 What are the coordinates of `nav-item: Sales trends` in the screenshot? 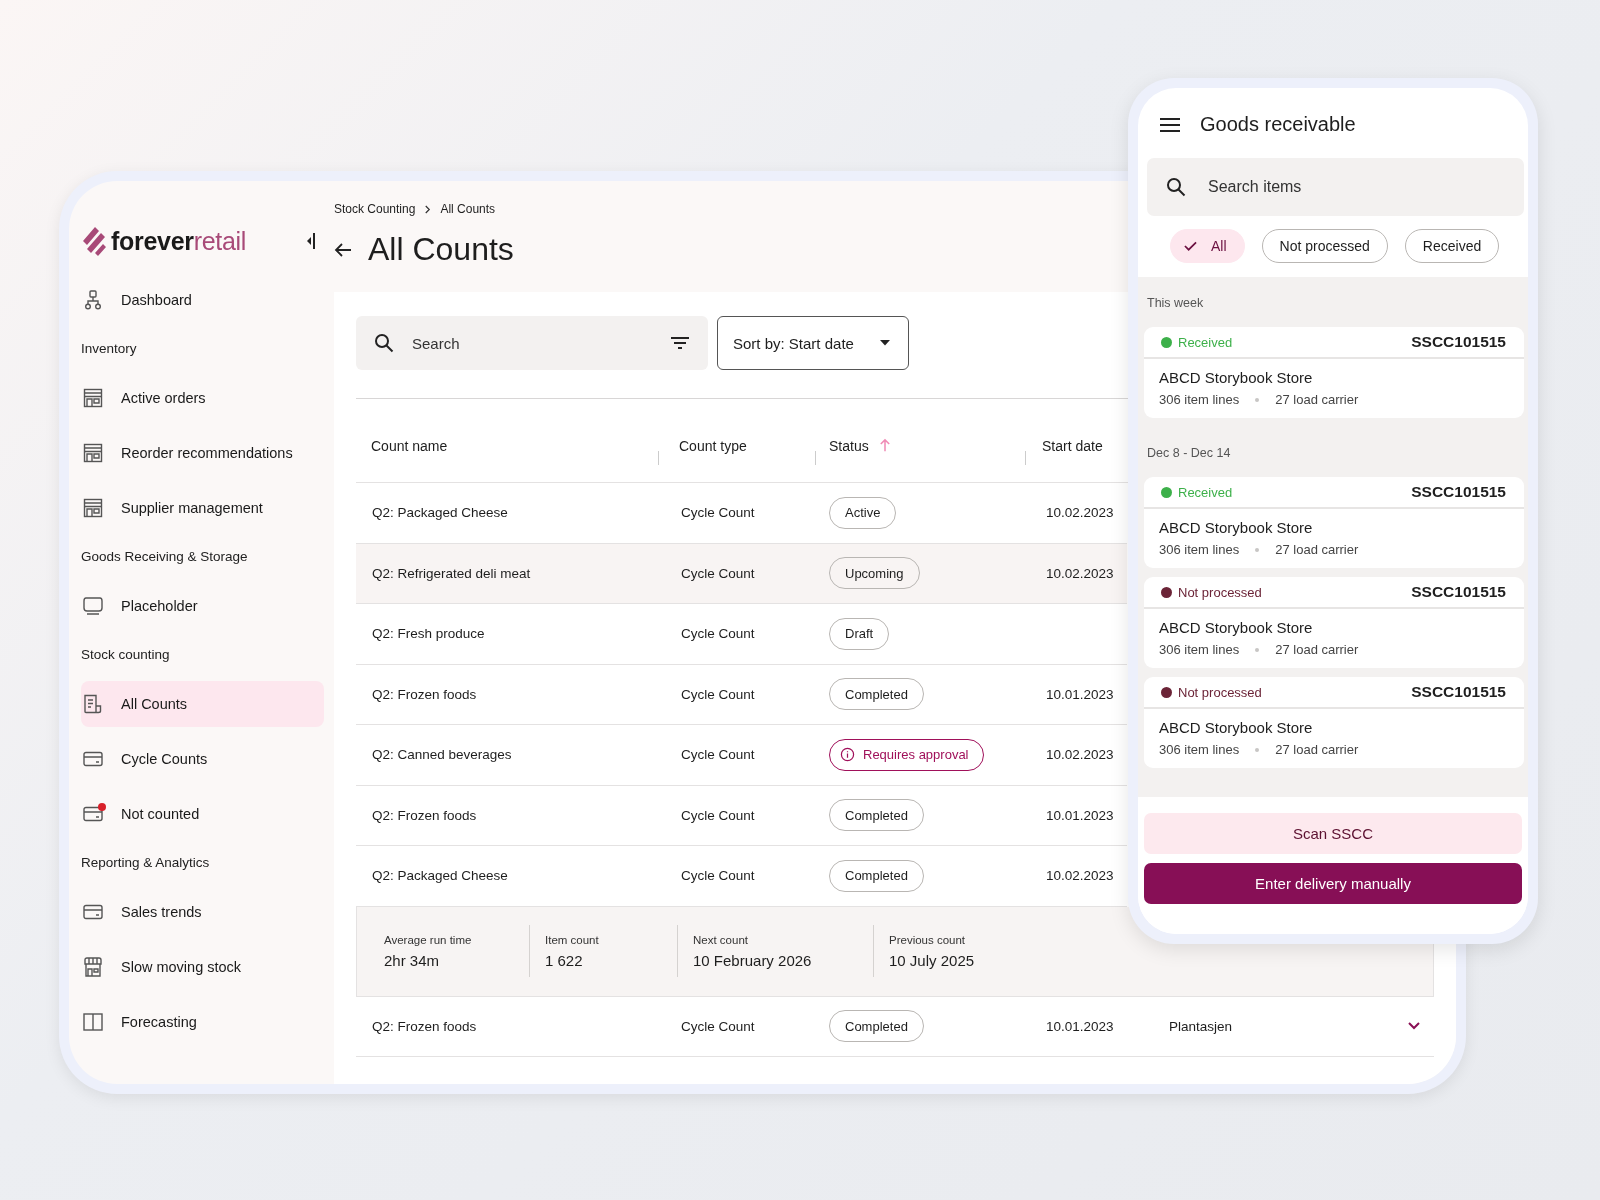 It's located at (202, 911).